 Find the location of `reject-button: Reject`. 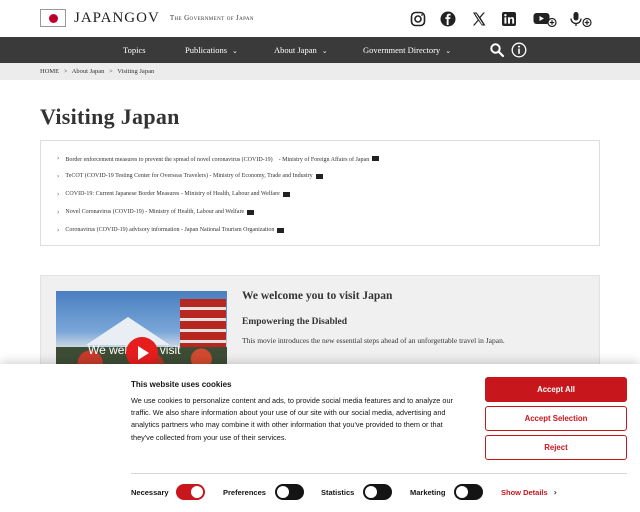

reject-button: Reject is located at coordinates (556, 447).